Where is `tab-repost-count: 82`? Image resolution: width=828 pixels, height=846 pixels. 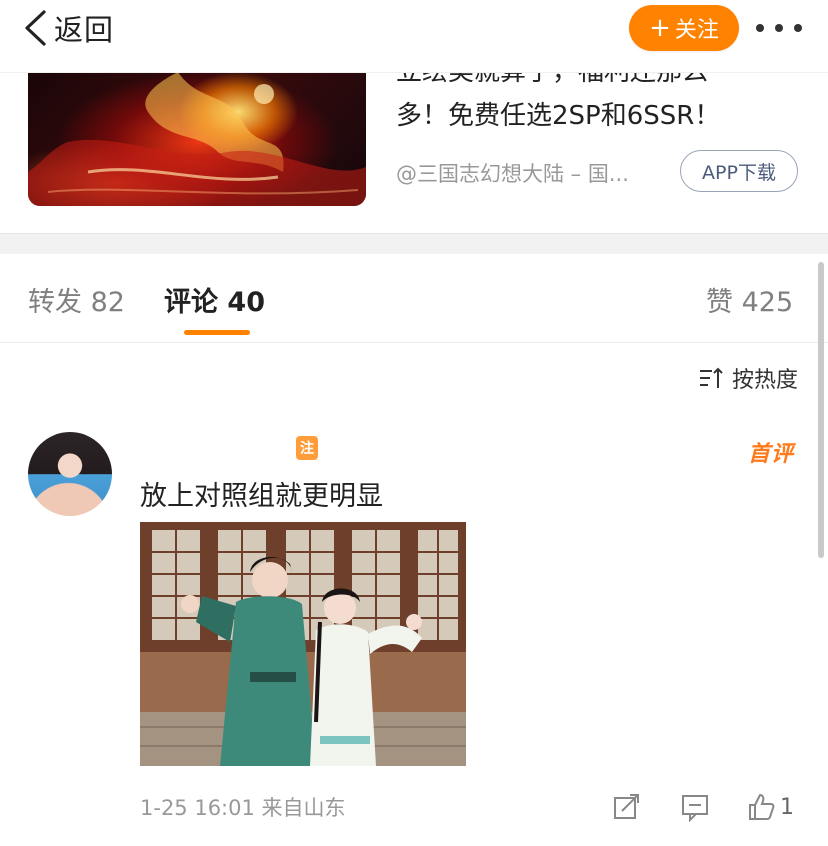 tab-repost-count: 82 is located at coordinates (107, 302).